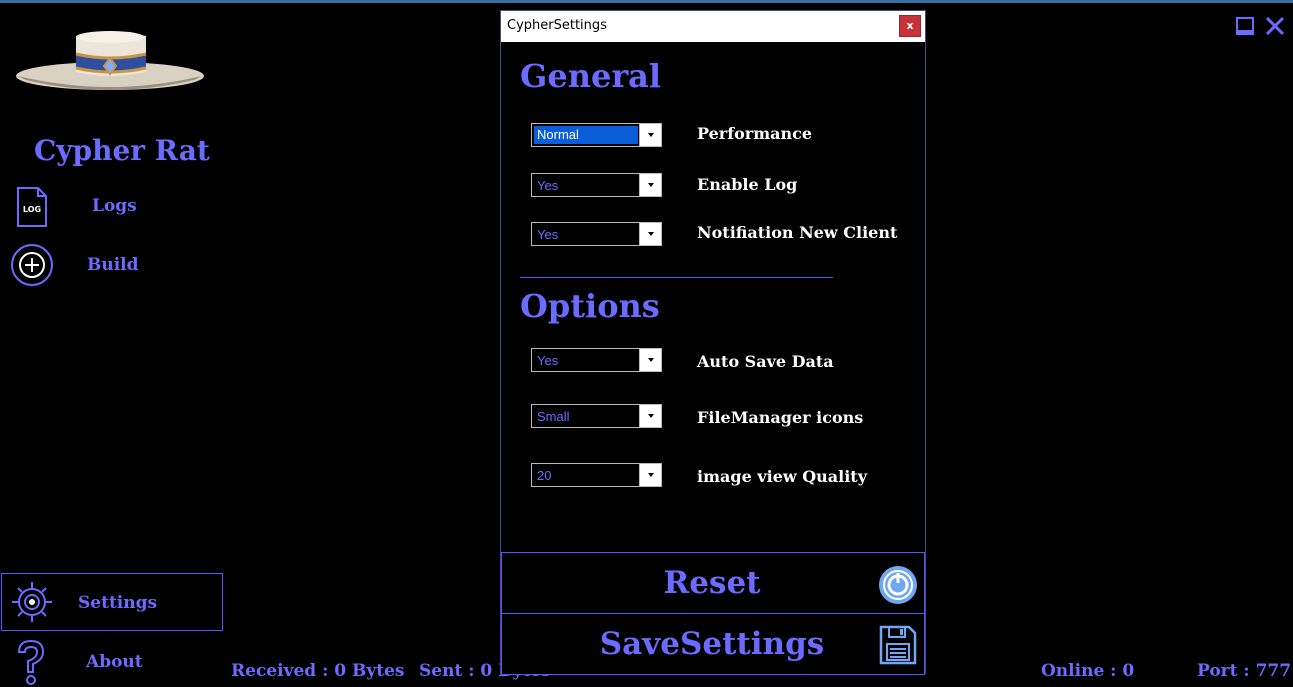 This screenshot has width=1293, height=687. I want to click on dialog-title: CypherSettings, so click(557, 25).